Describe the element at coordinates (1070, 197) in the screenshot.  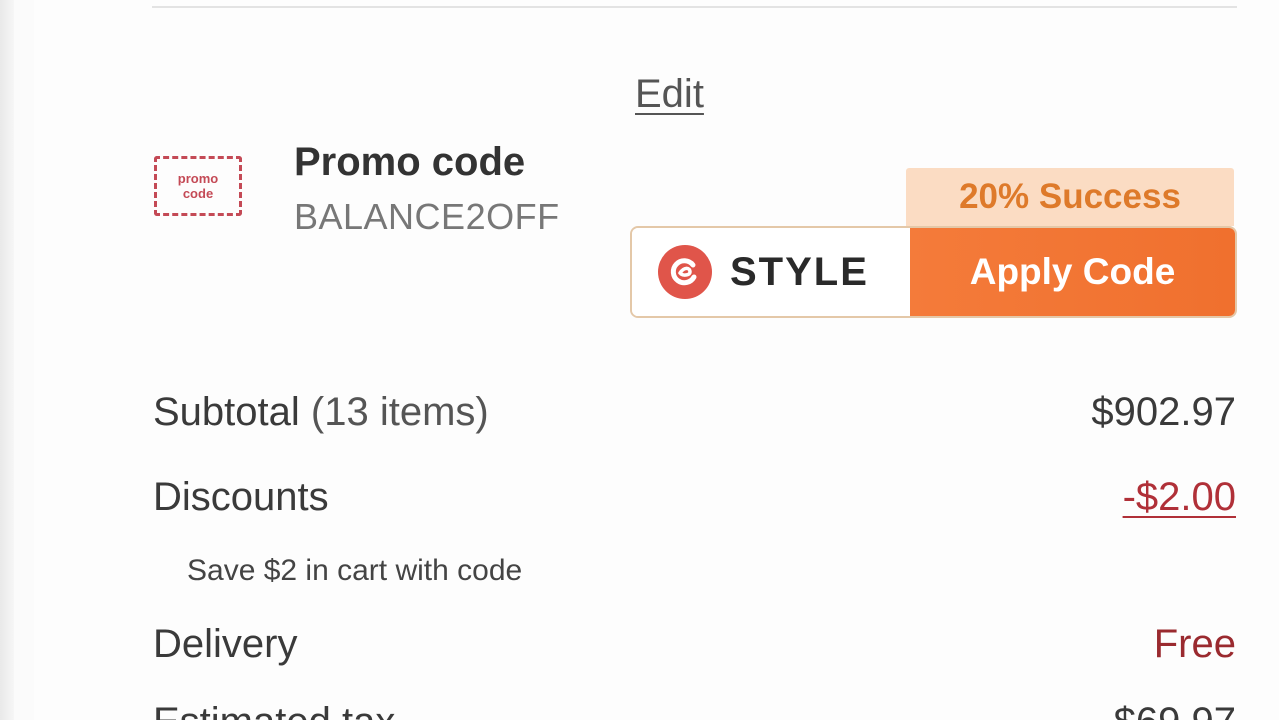
I see `success-rate-badge: 20% Success` at that location.